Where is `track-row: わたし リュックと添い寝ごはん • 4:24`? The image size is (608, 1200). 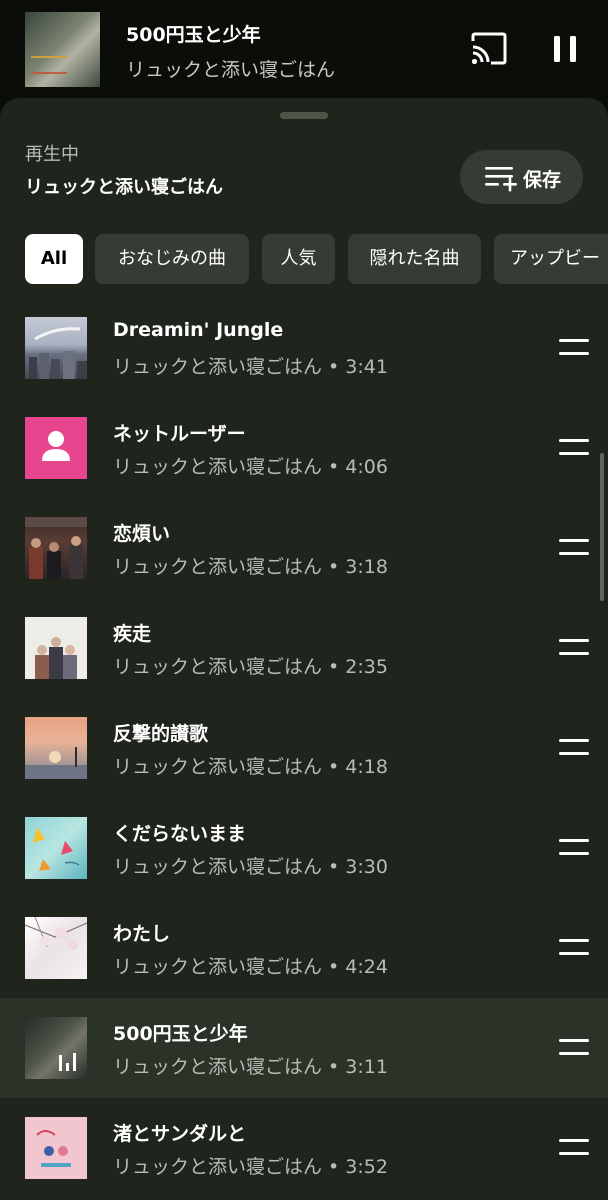
track-row: わたし リュックと添い寝ごはん • 4:24 is located at coordinates (304, 948).